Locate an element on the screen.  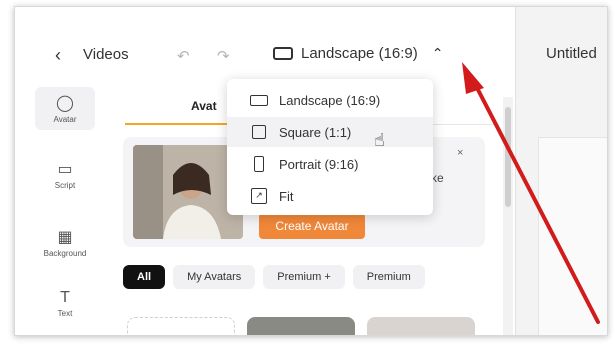
left-rail: ◯ Avatar ▭ Script ▦ Background T Text is located at coordinates (65, 207).